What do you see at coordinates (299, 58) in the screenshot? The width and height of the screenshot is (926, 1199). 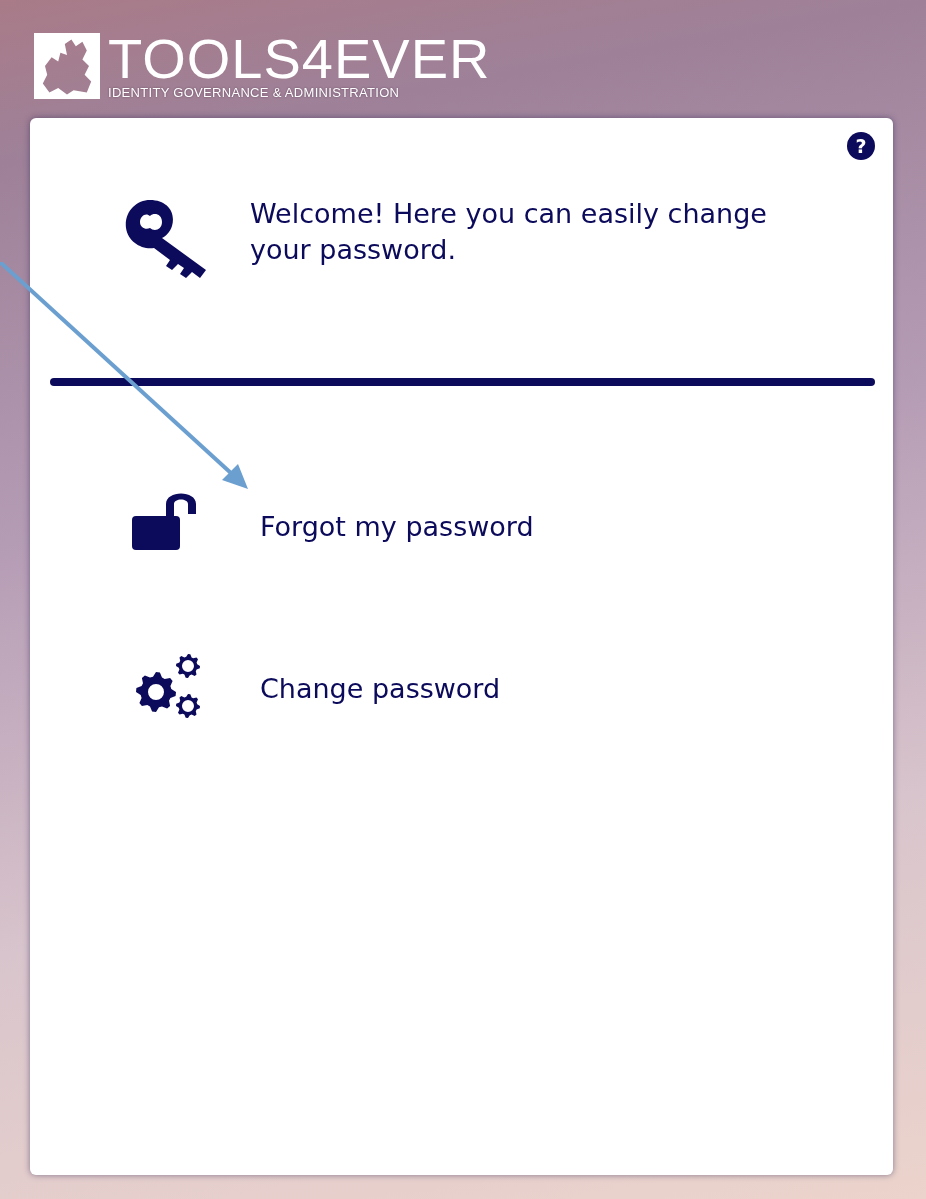 I see `brand-name: TOOLS4EVER` at bounding box center [299, 58].